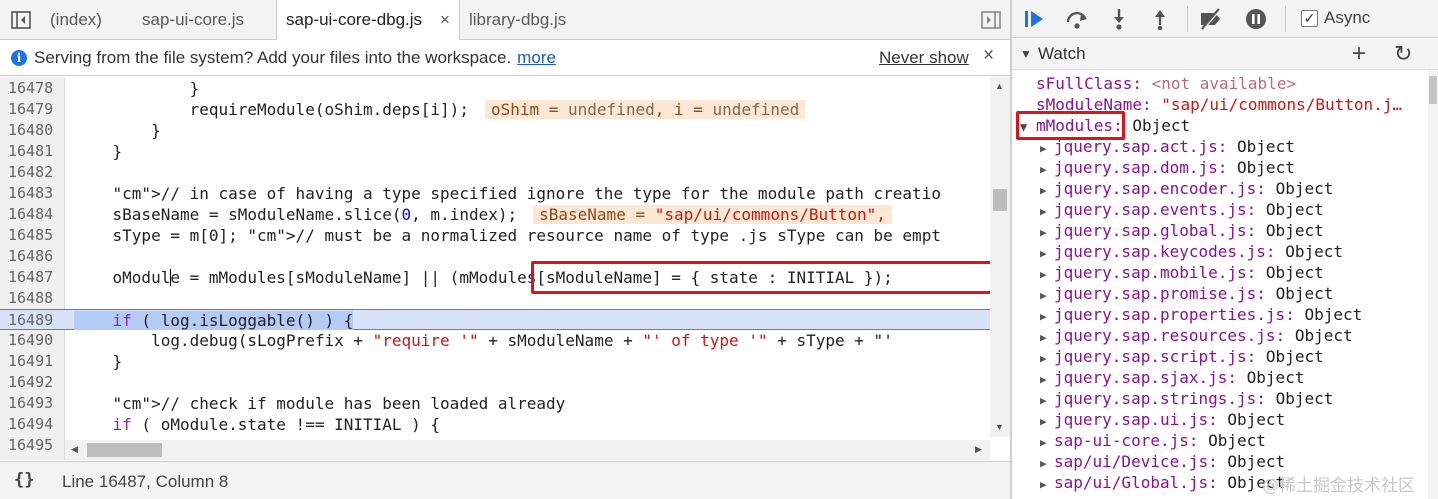  What do you see at coordinates (35, 214) in the screenshot?
I see `line-number: 16484` at bounding box center [35, 214].